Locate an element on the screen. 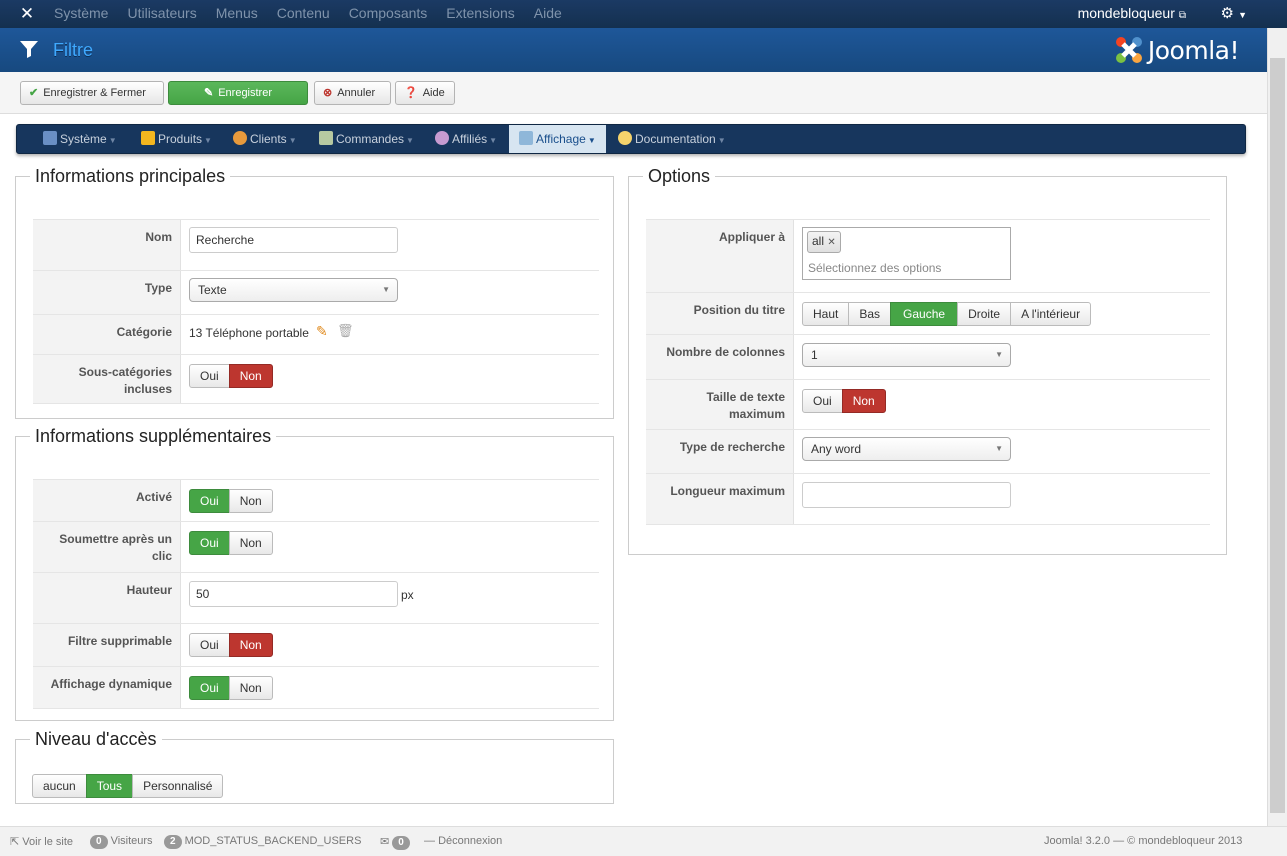  menu-extensions: Extensions is located at coordinates (480, 14).